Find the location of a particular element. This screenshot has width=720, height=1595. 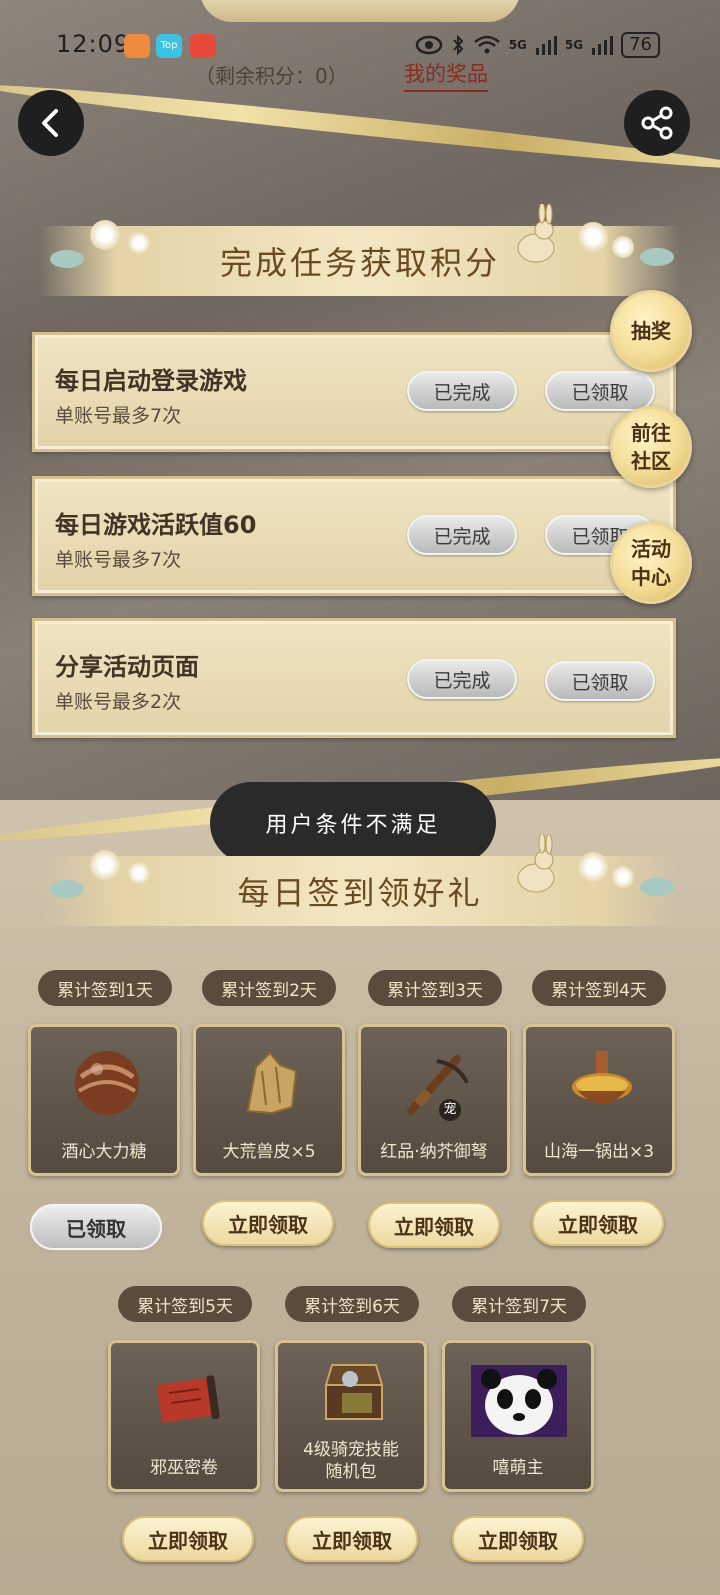

beast-hide-icon is located at coordinates (272, 1083).